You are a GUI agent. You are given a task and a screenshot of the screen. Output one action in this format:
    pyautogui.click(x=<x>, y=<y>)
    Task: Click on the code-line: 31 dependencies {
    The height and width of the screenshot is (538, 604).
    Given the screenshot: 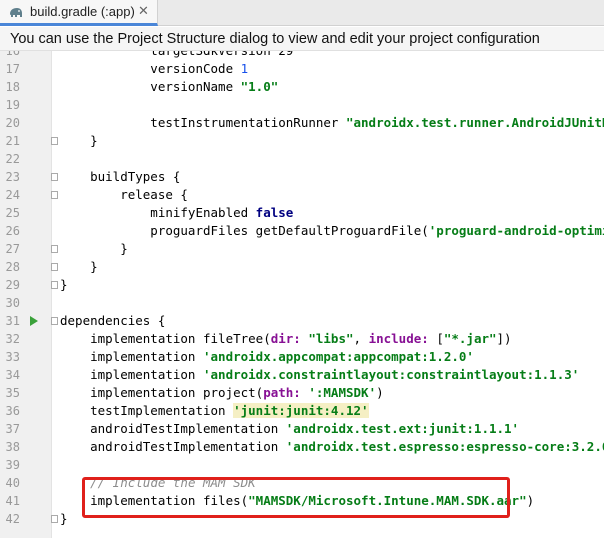 What is the action you would take?
    pyautogui.click(x=302, y=321)
    